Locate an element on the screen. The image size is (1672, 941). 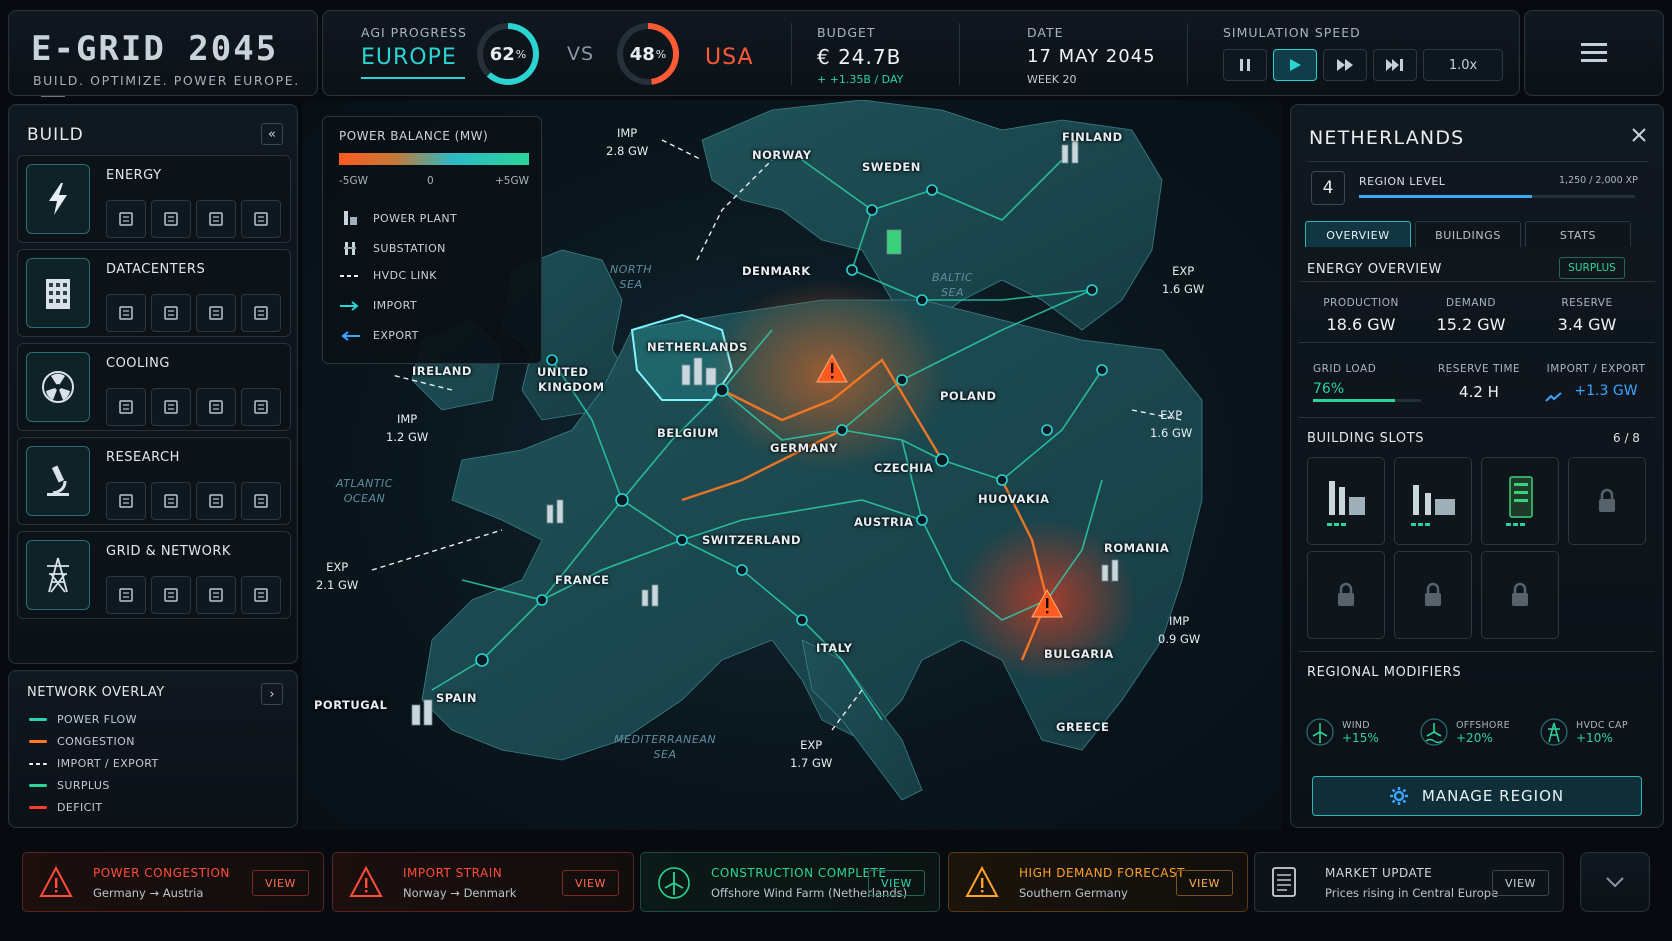
country-label: BULGARIA is located at coordinates (1079, 654).